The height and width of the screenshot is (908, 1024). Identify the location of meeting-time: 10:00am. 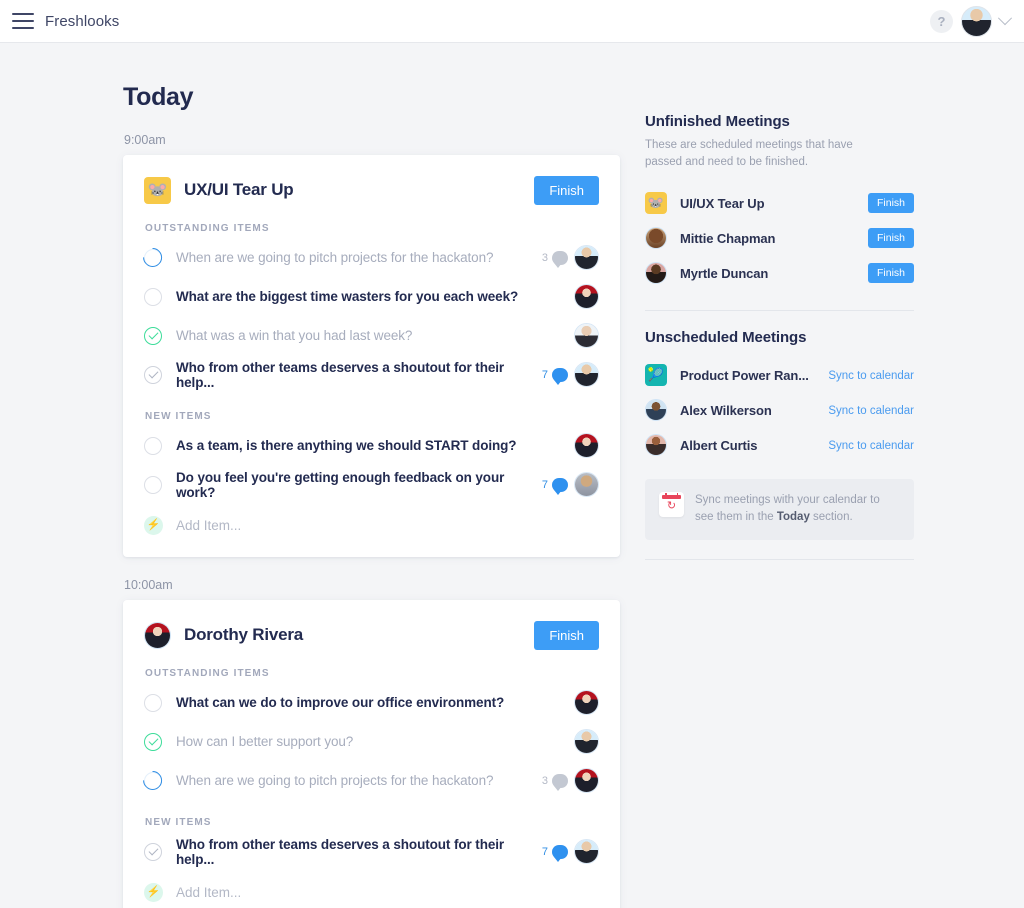
(148, 585).